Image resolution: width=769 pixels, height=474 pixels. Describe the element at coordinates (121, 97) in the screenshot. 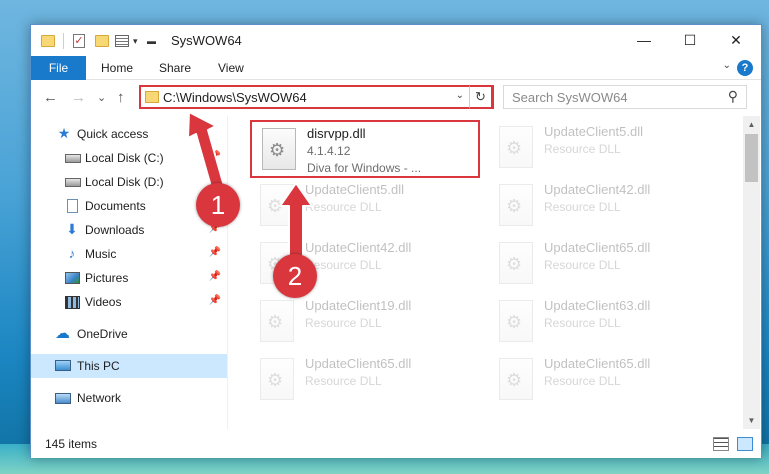

I see `up-button: ↑` at that location.